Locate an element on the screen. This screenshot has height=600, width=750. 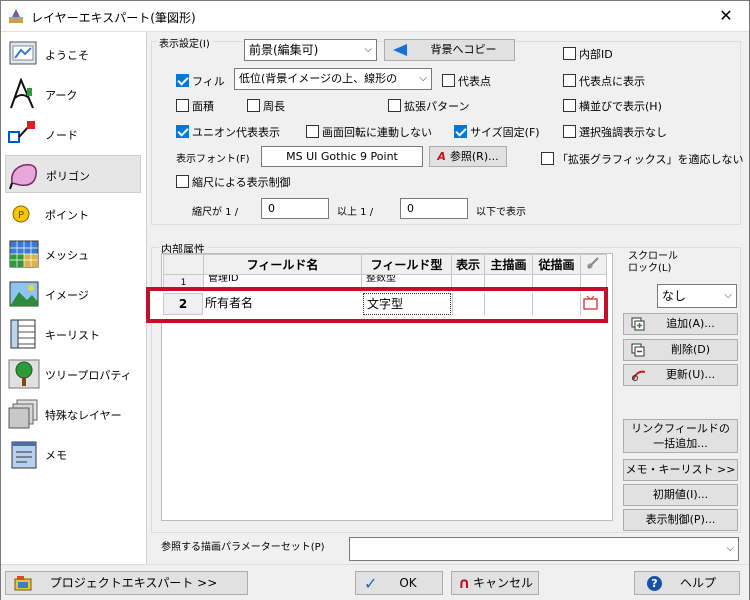
copy-to-background-button: 背景へコピー is located at coordinates (449, 50).